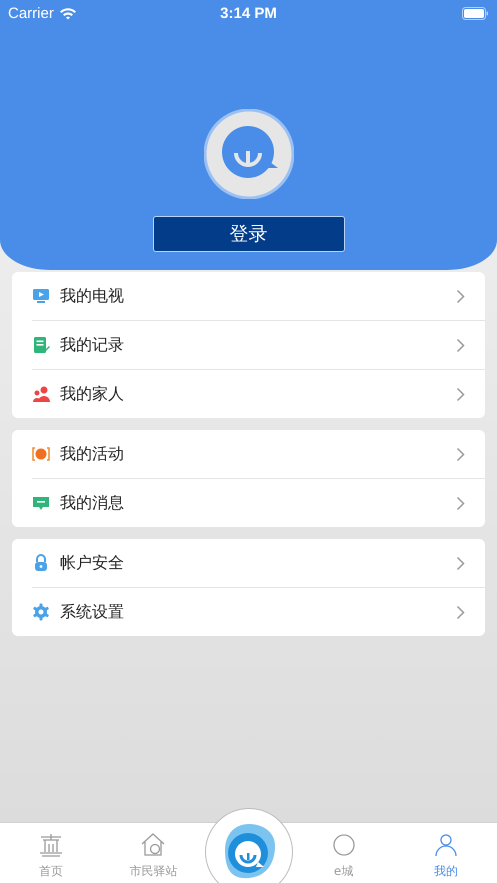 This screenshot has width=497, height=883. What do you see at coordinates (67, 13) in the screenshot?
I see `wifi-icon` at bounding box center [67, 13].